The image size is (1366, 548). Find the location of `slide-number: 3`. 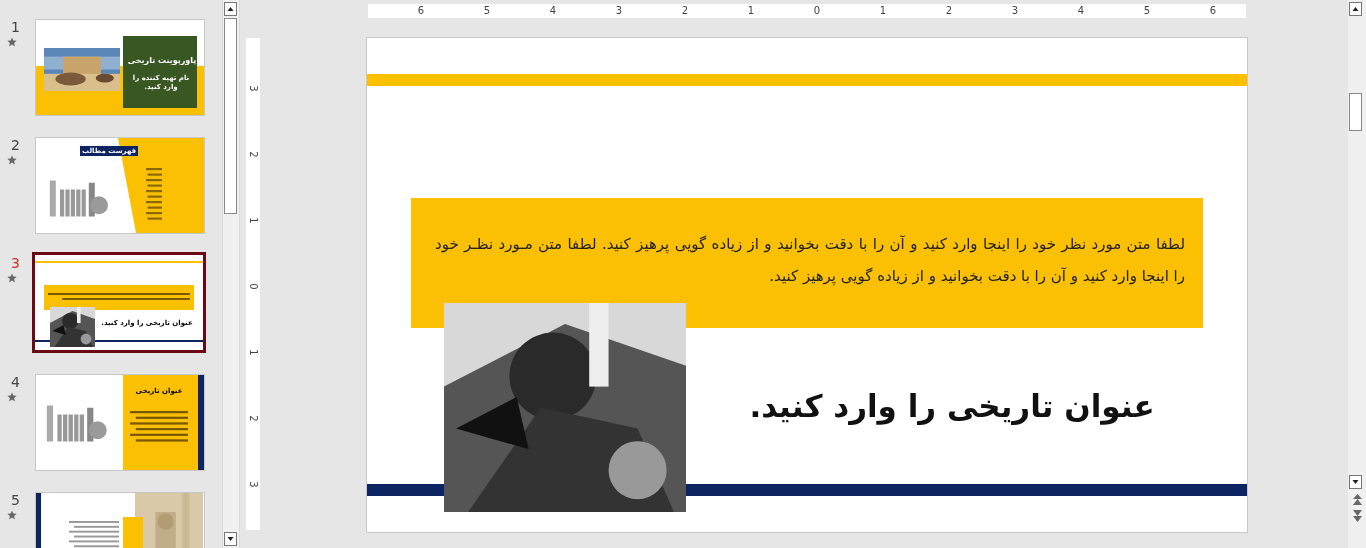

slide-number: 3 is located at coordinates (15, 263).